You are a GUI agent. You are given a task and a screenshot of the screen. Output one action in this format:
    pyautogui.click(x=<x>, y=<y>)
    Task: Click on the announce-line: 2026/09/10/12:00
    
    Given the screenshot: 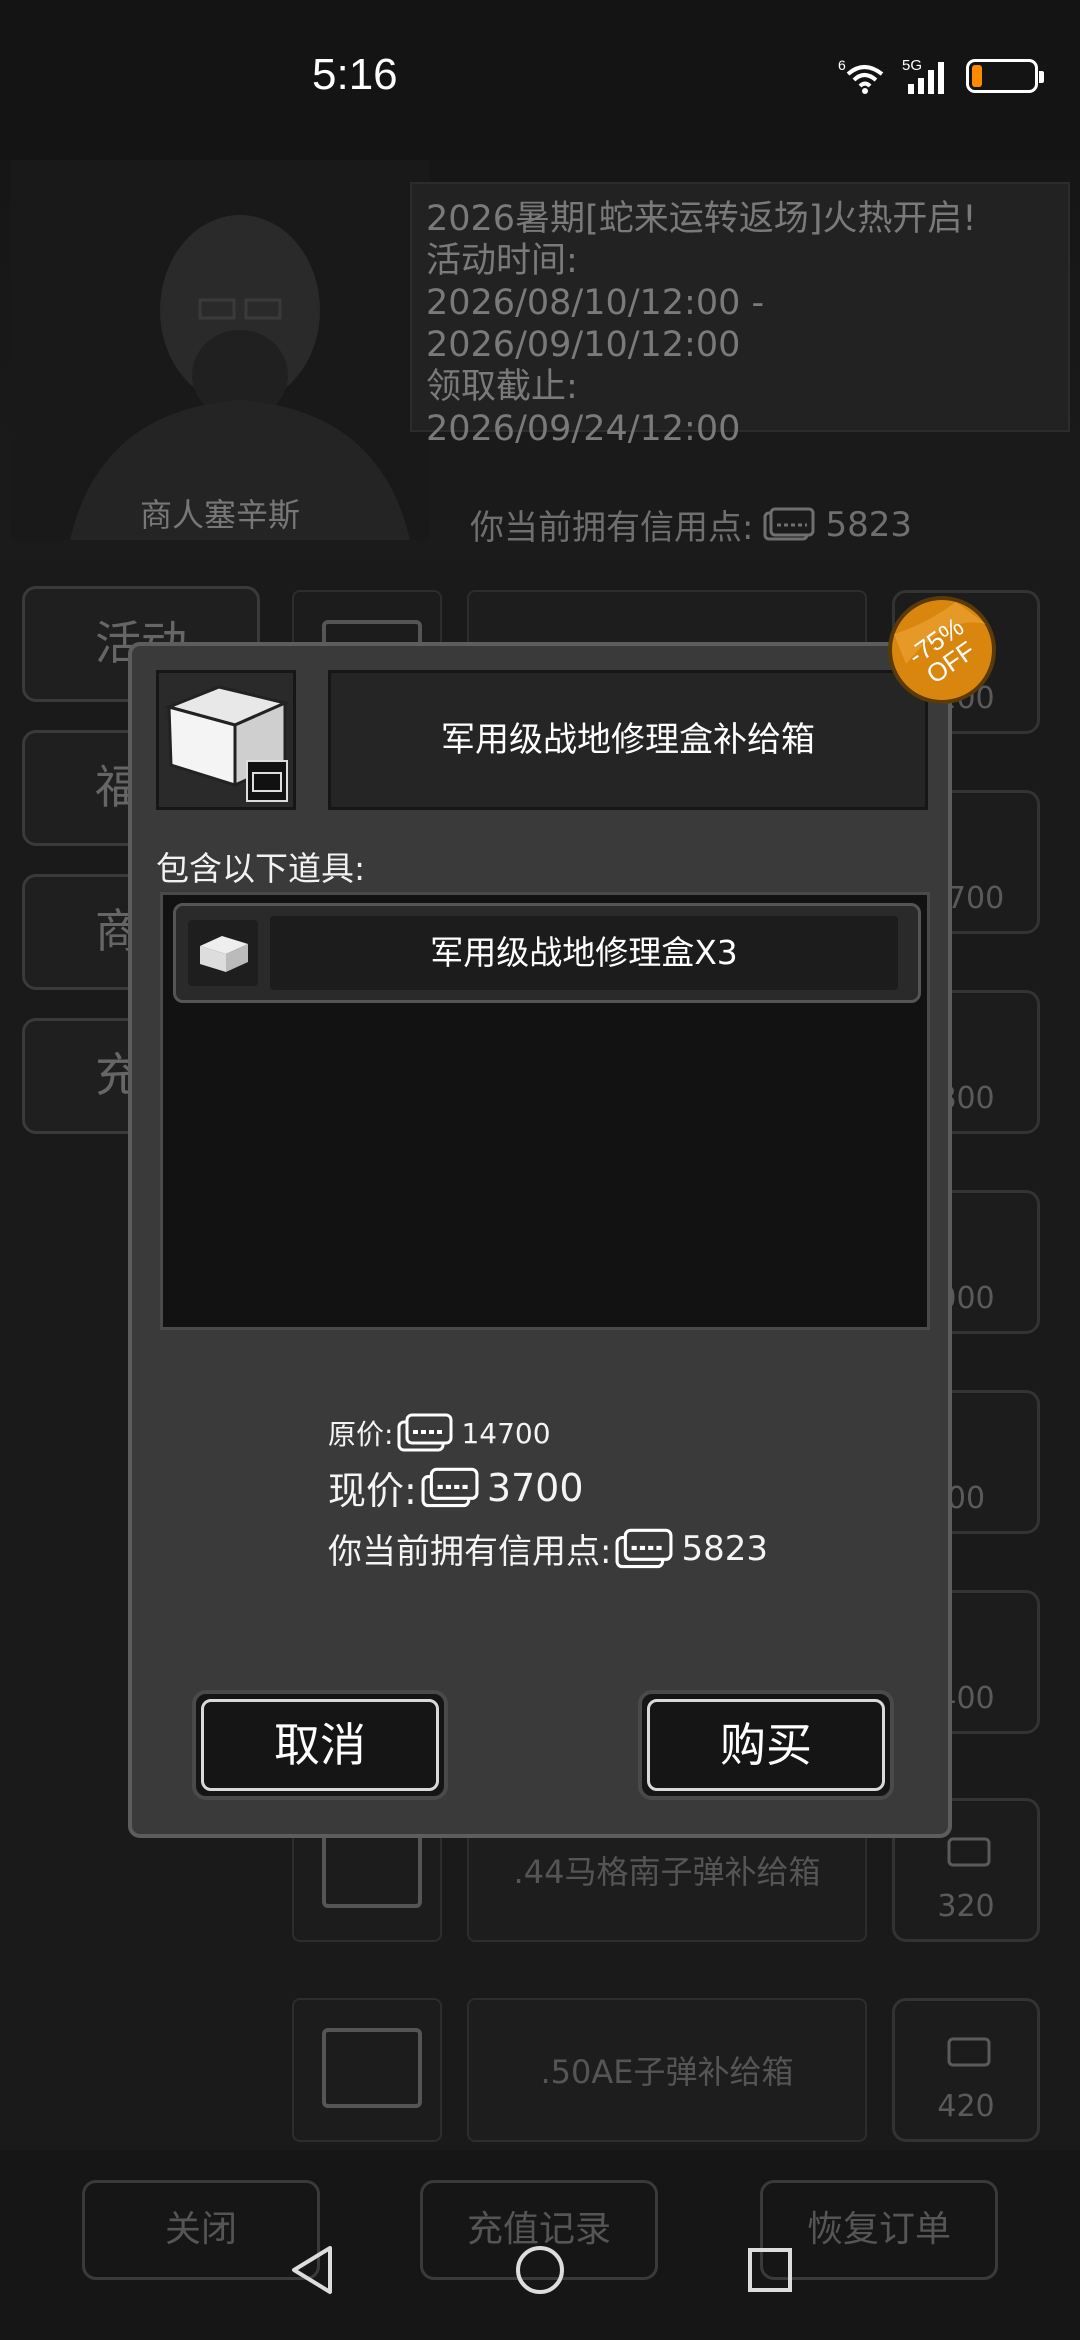 What is the action you would take?
    pyautogui.click(x=583, y=345)
    